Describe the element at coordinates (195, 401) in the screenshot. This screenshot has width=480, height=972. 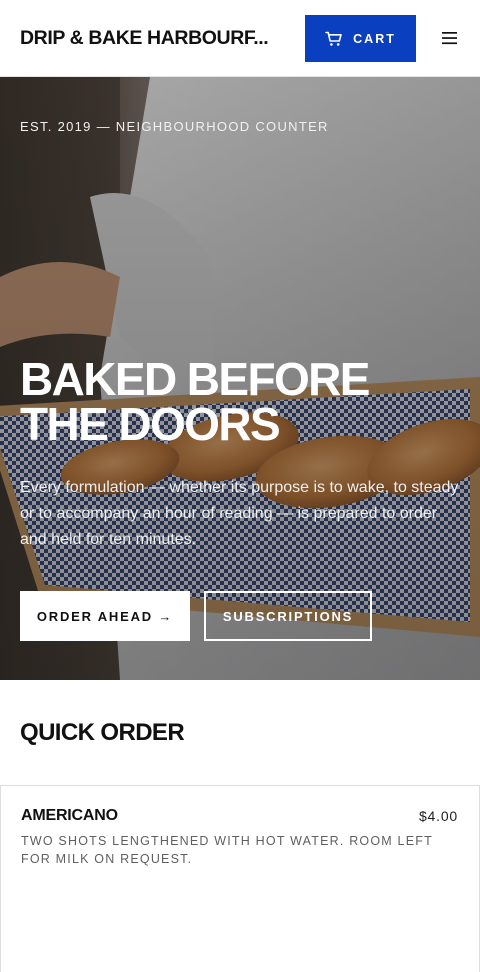
I see `hero-title: BAKED BEFORE THE DOORS` at that location.